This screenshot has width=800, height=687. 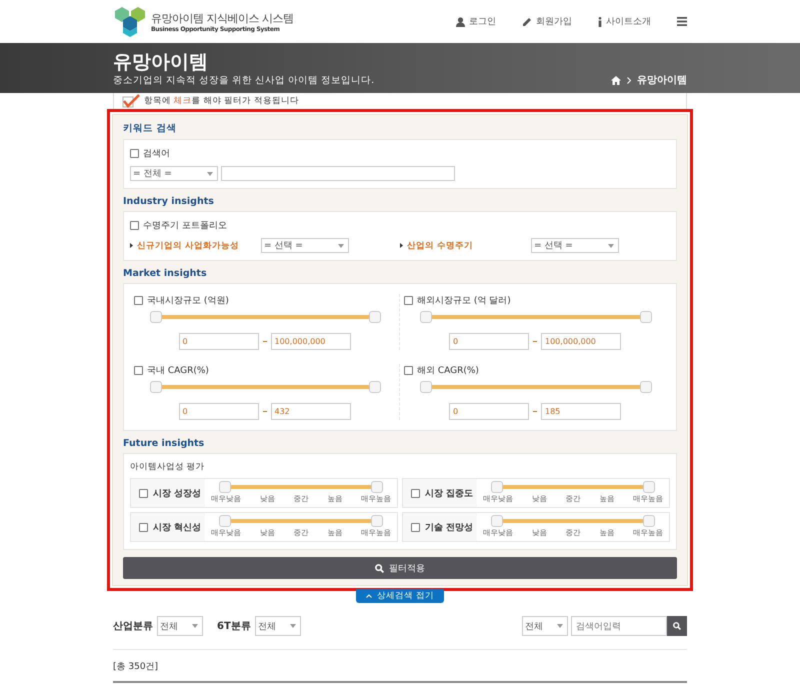 I want to click on checkbox-label: 국내시장규모 (억원), so click(x=188, y=301).